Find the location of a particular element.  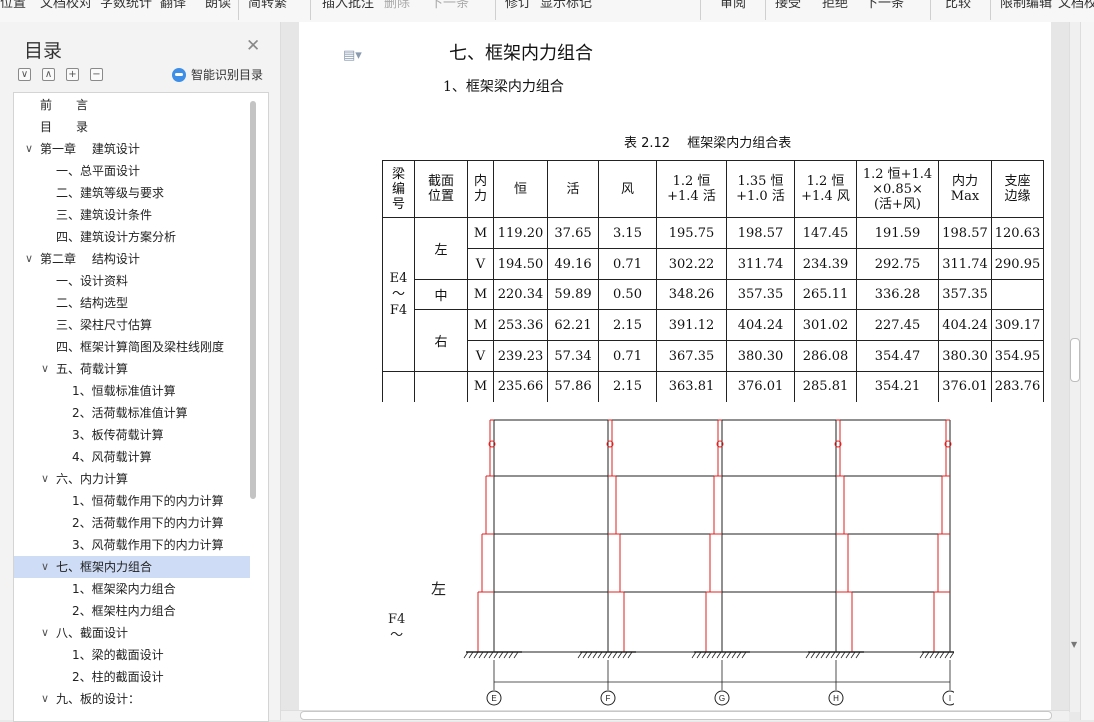

smart-toc-button: 智能识别目录 is located at coordinates (217, 74).